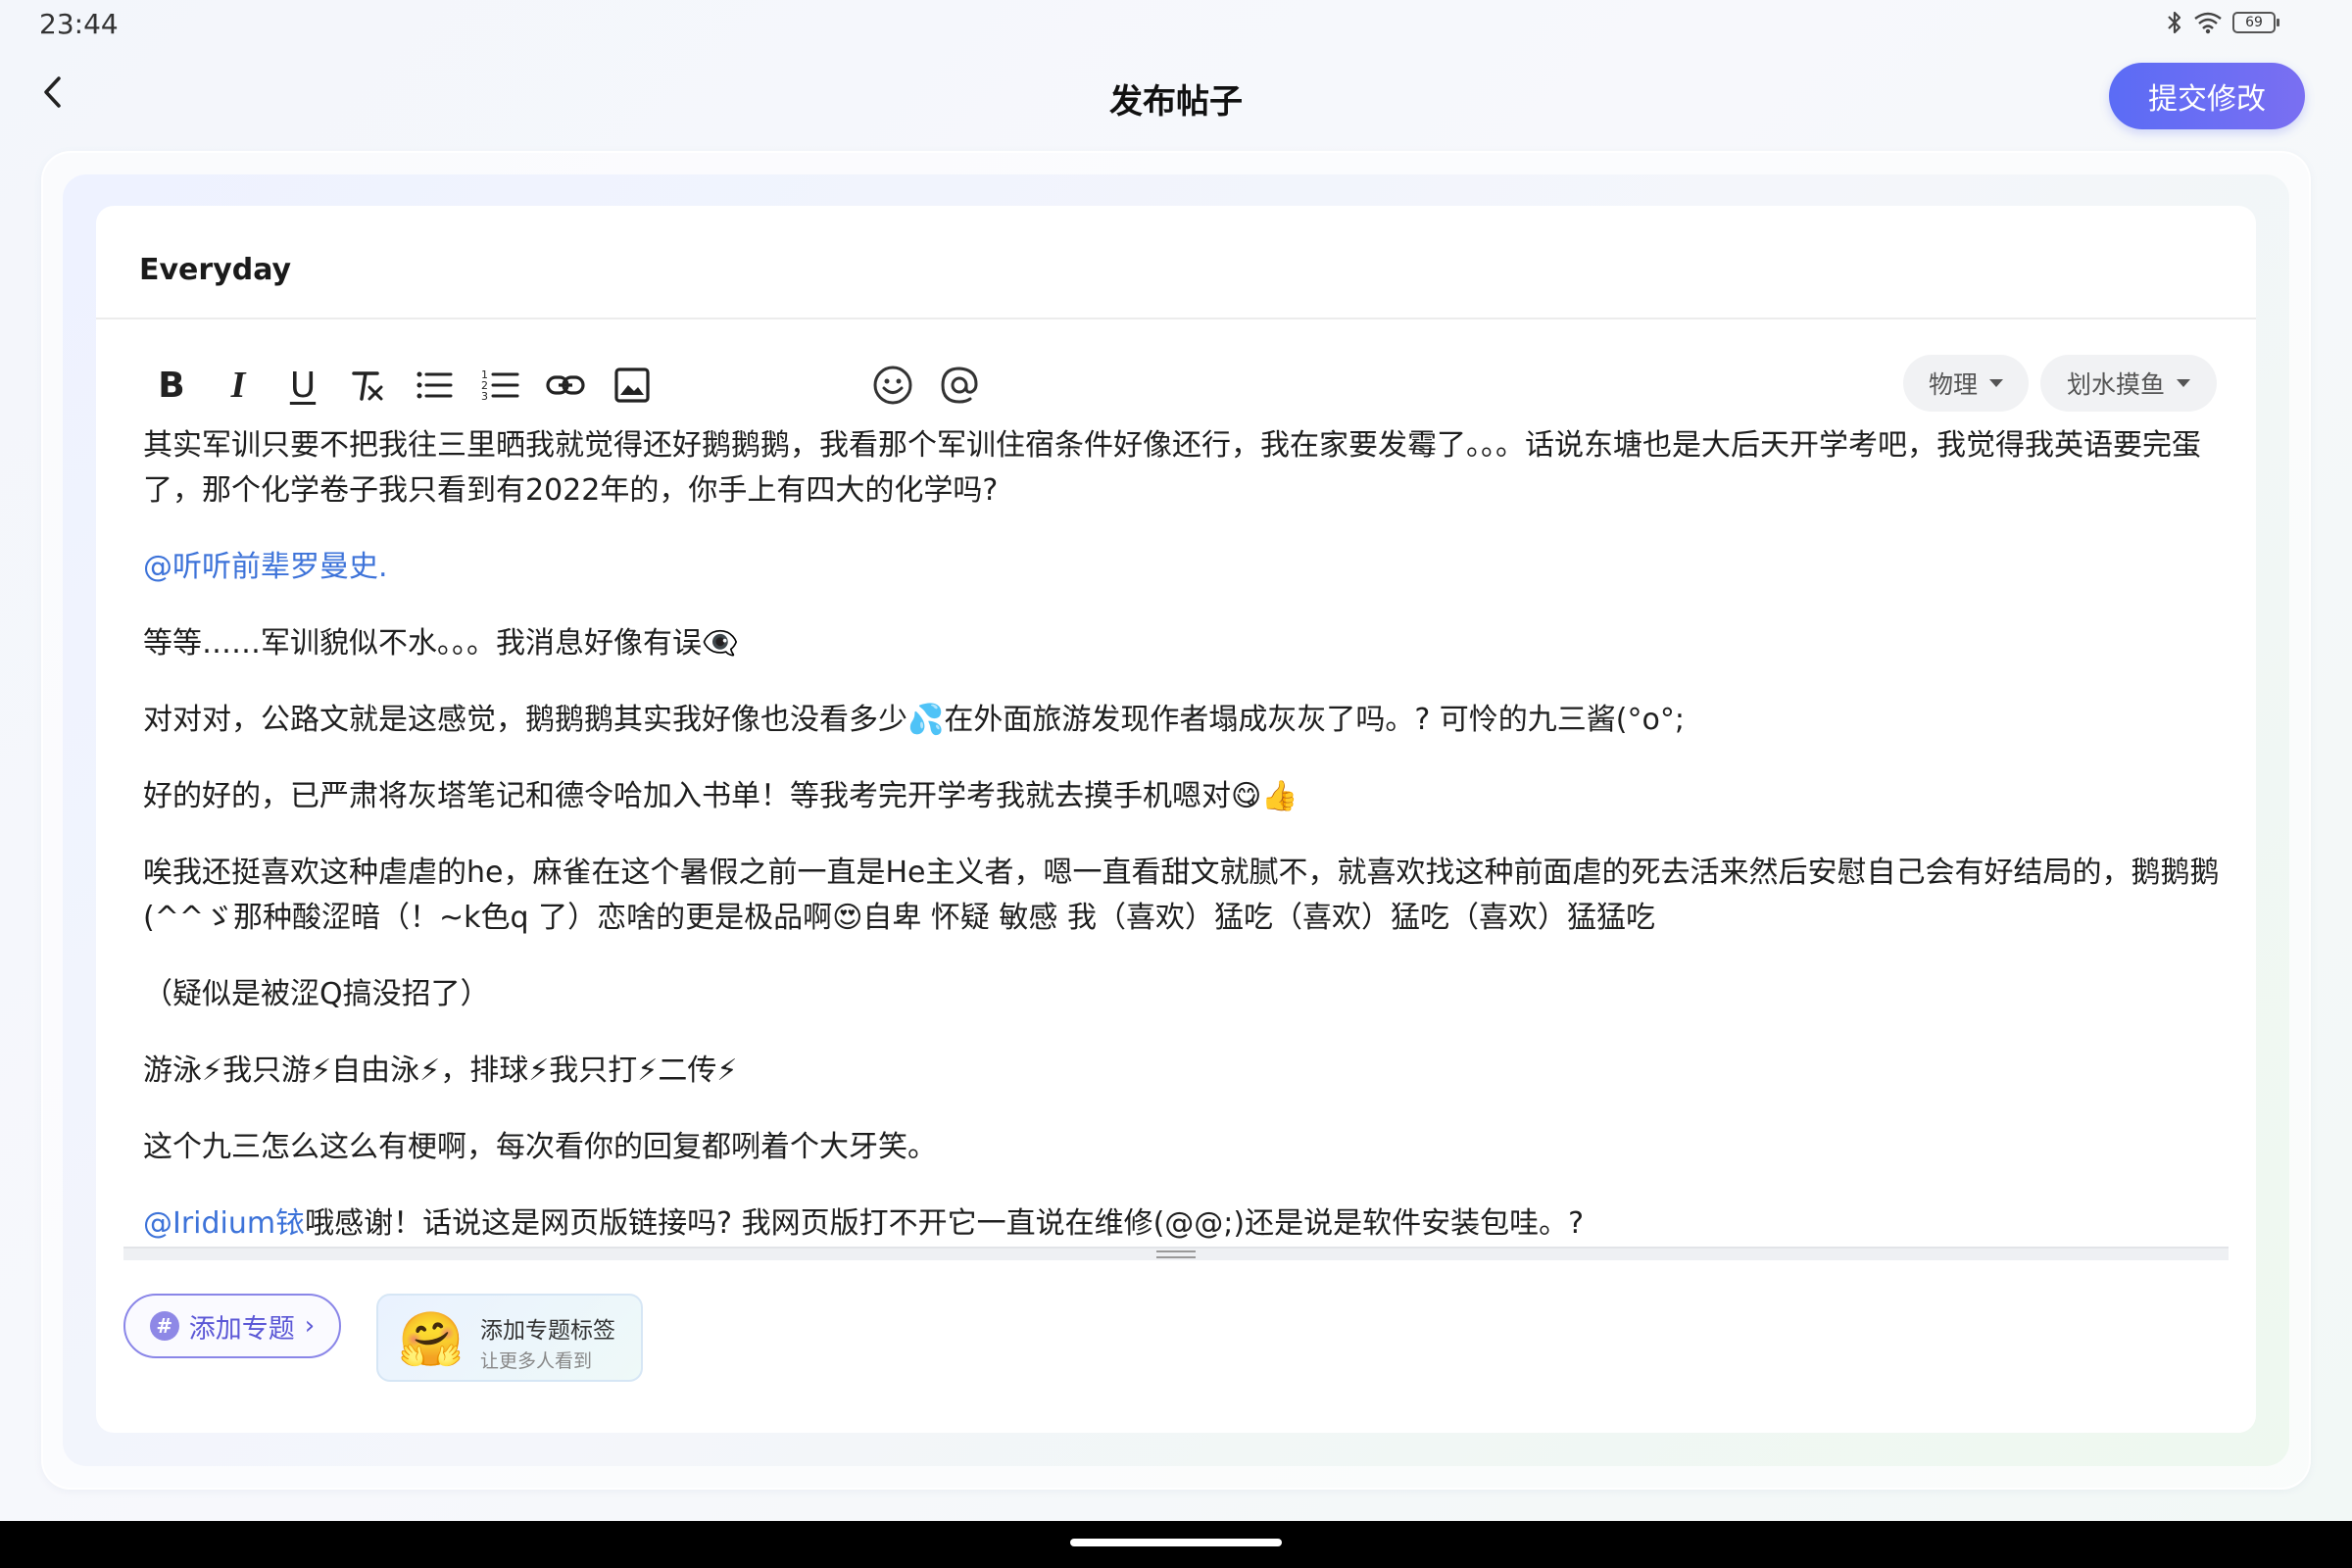  What do you see at coordinates (959, 385) in the screenshot?
I see `mention-icon` at bounding box center [959, 385].